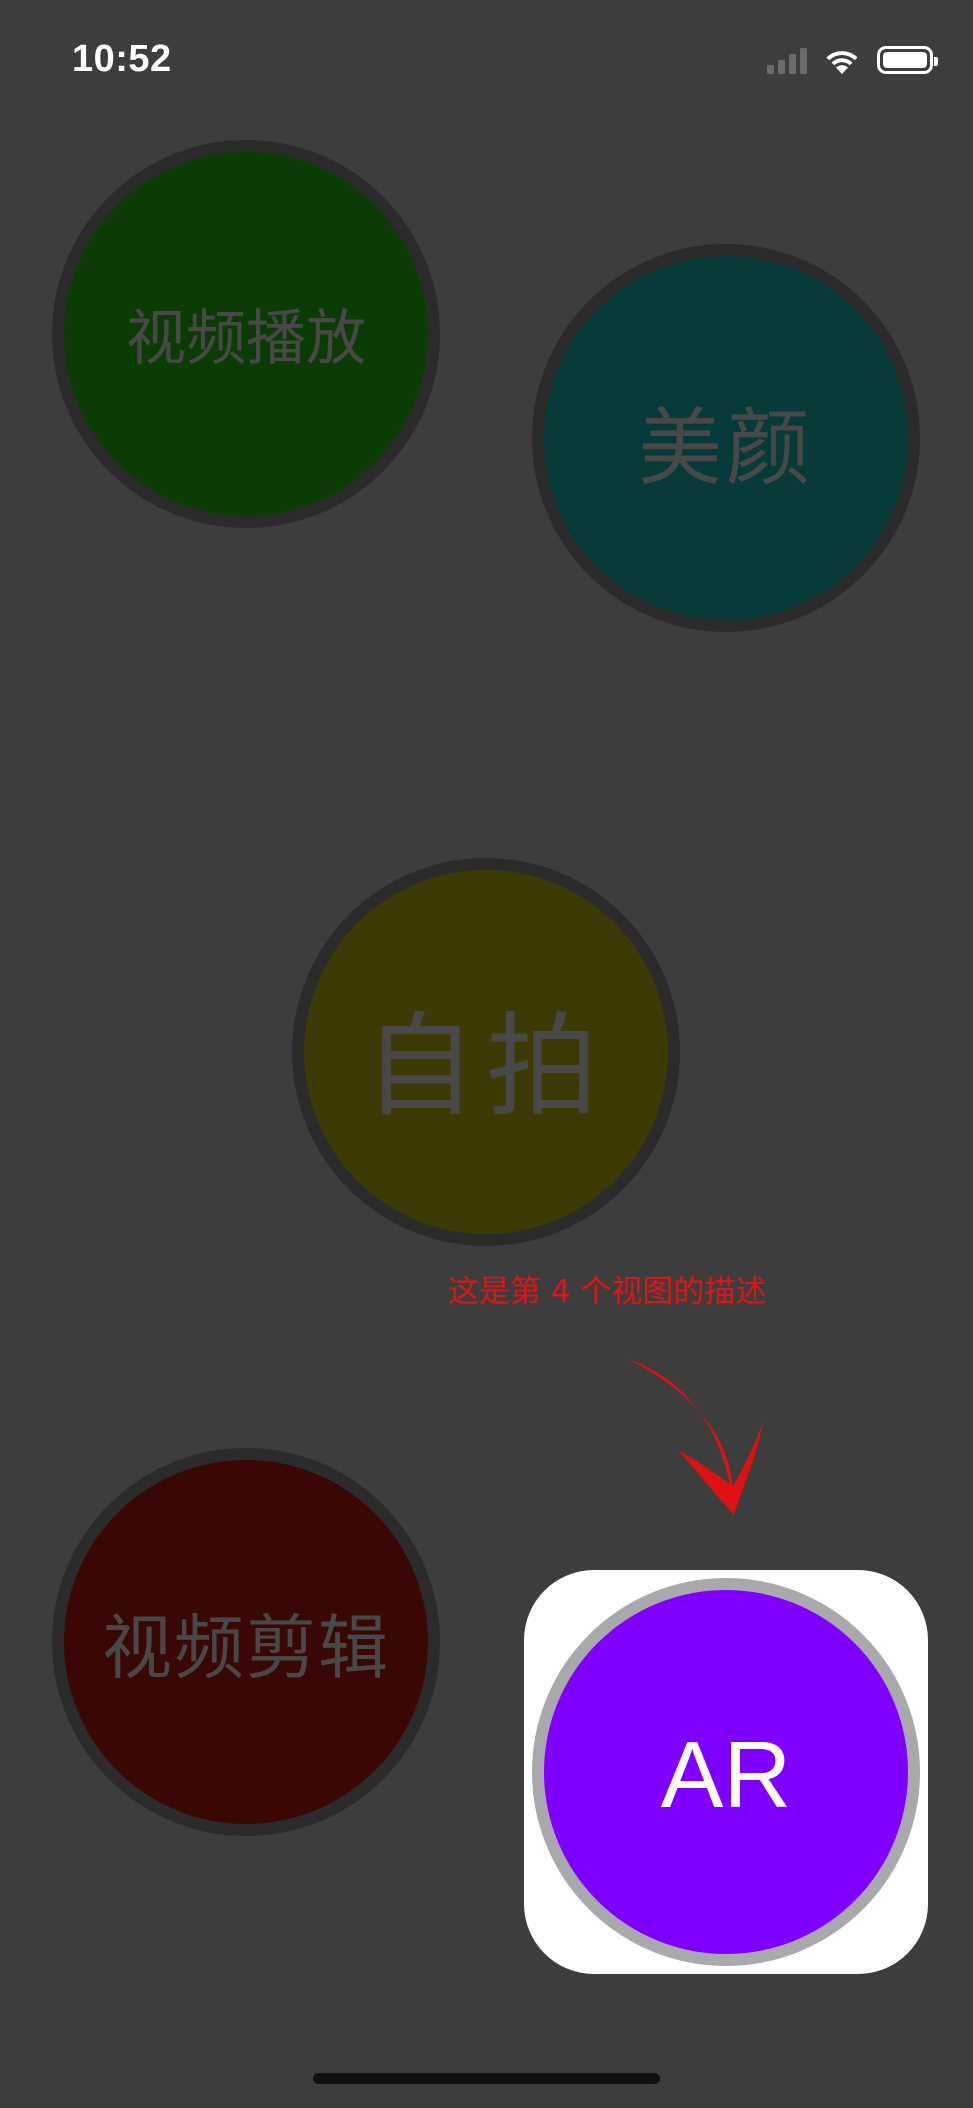 The height and width of the screenshot is (2108, 973). I want to click on battery-icon, so click(907, 60).